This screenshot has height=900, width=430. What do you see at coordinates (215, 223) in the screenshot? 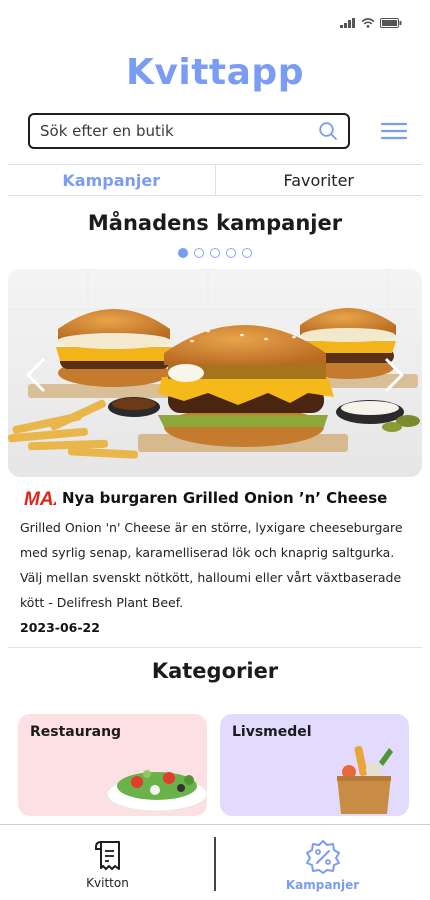
I see `monthly-campaigns-title: Månadens kampanjer` at bounding box center [215, 223].